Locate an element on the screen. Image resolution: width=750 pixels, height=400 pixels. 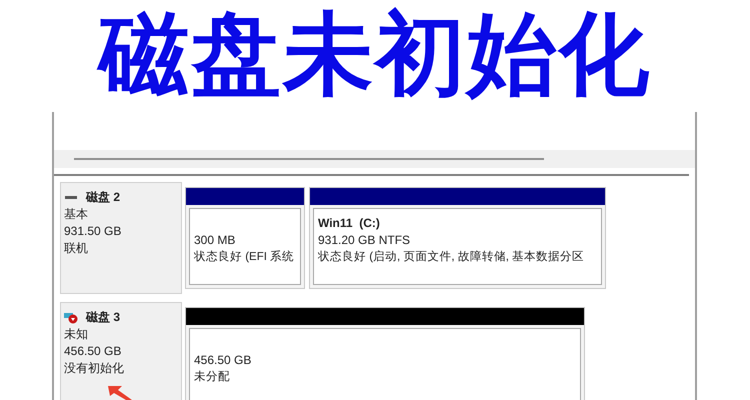
disk-size: 931.50 GB is located at coordinates (93, 231).